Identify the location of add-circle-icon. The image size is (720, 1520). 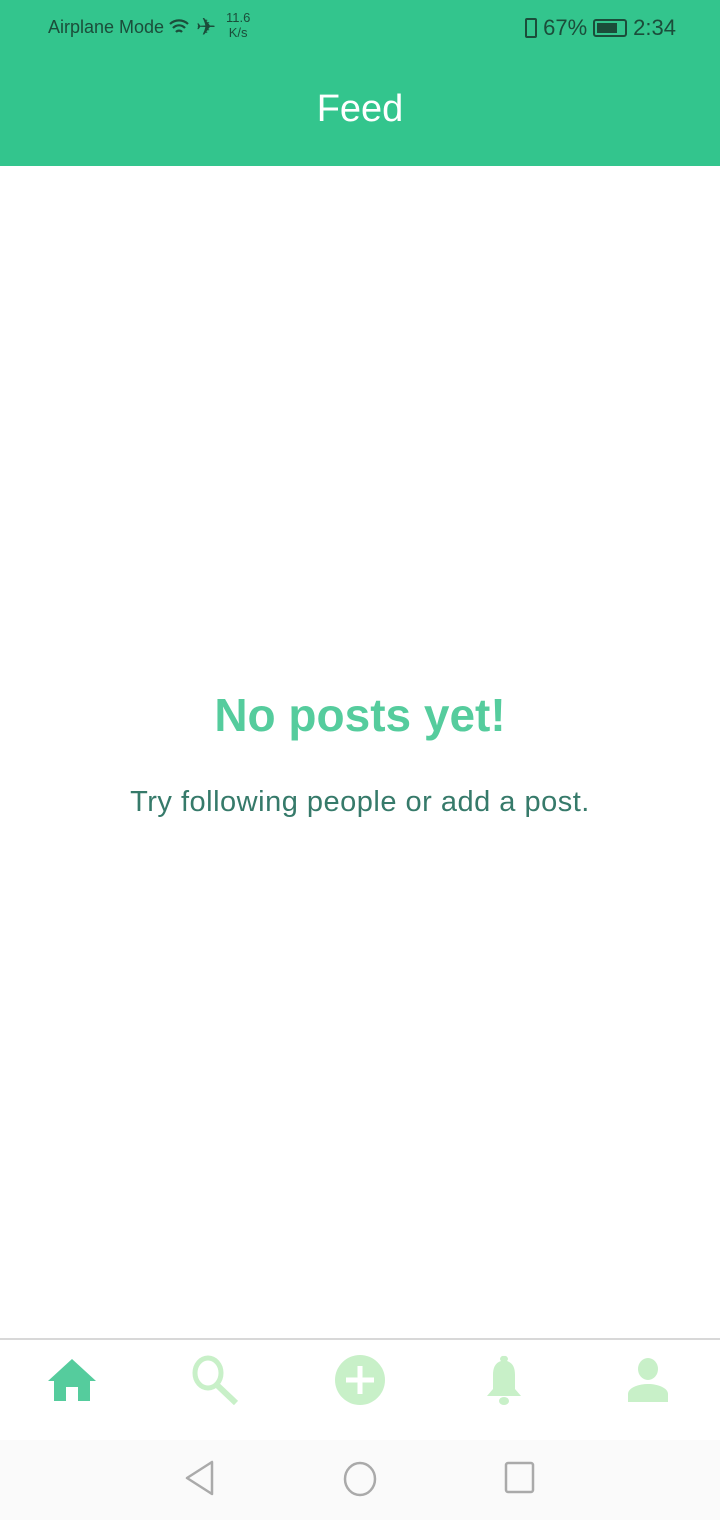
(360, 1380).